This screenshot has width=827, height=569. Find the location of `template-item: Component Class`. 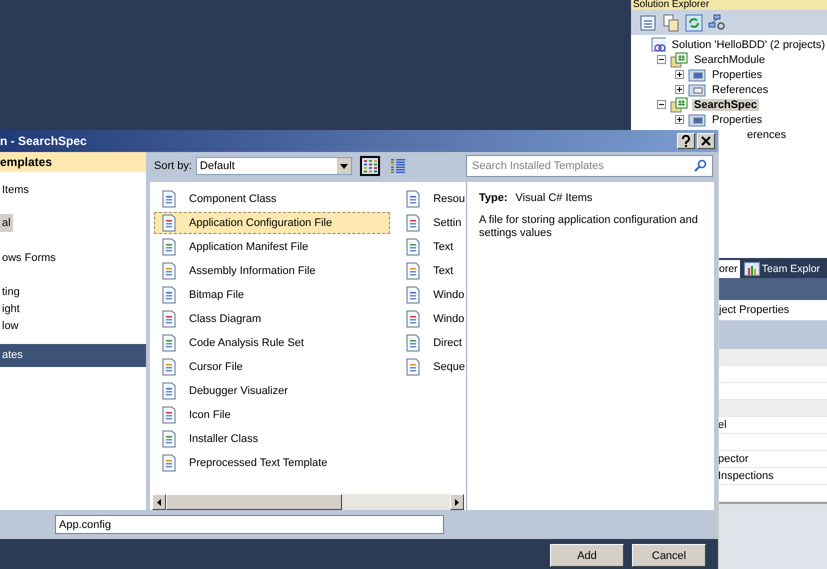

template-item: Component Class is located at coordinates (272, 199).